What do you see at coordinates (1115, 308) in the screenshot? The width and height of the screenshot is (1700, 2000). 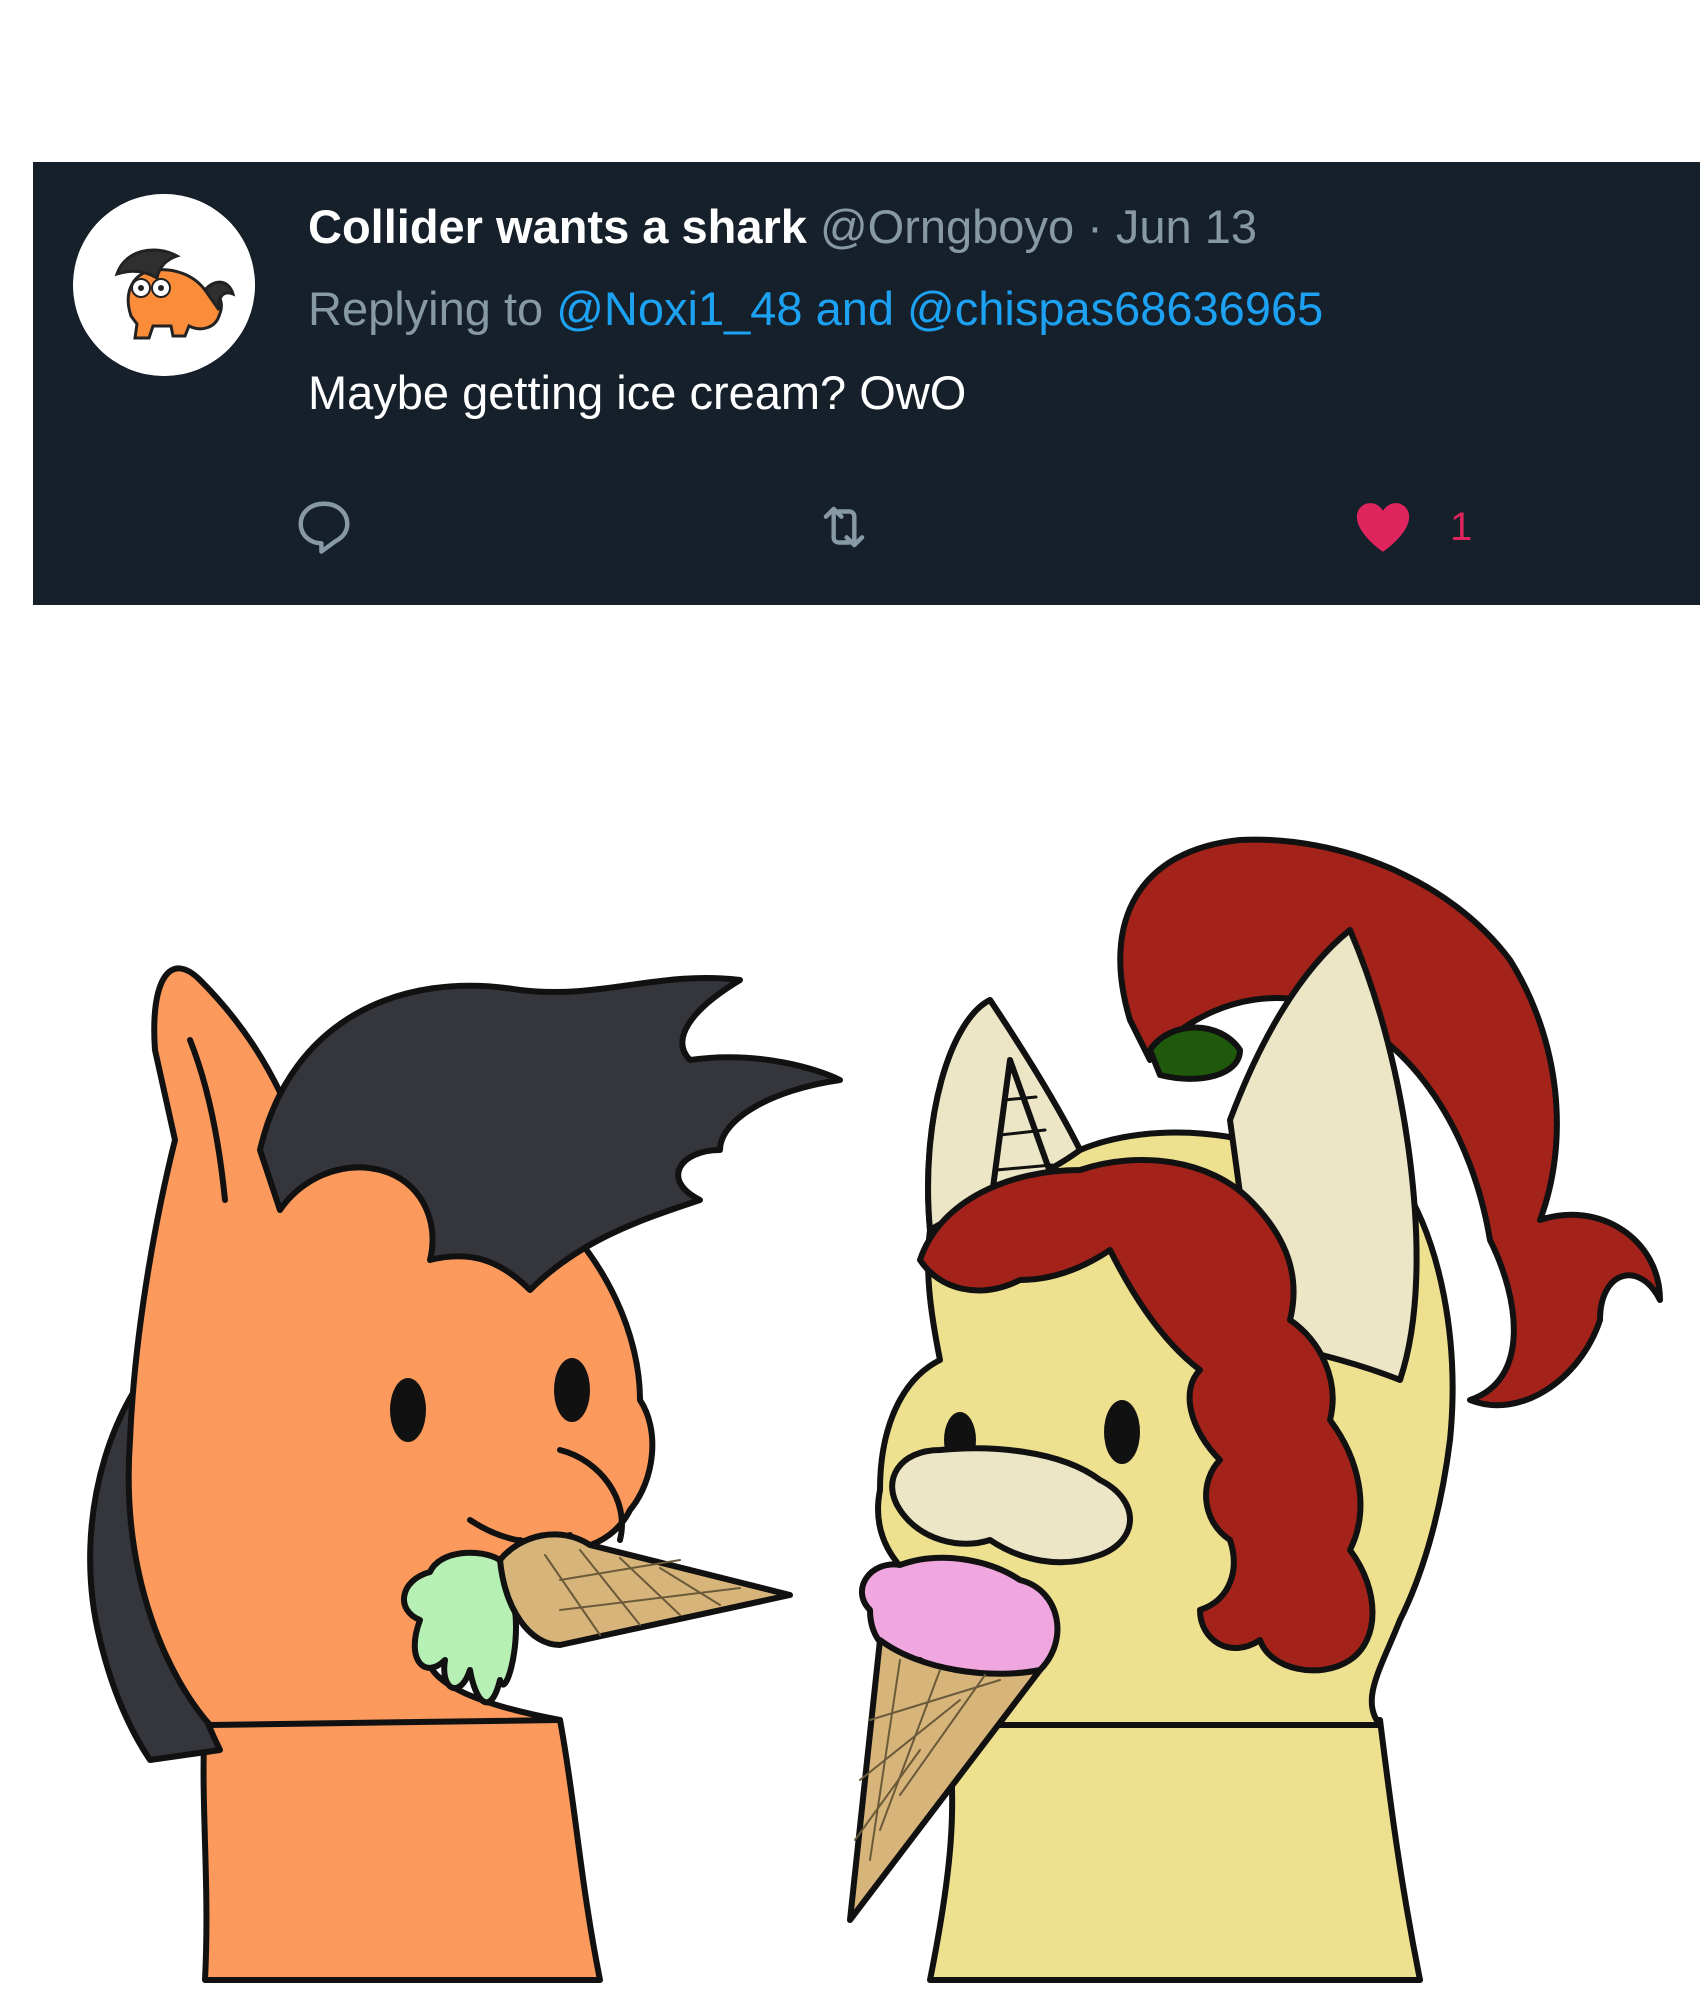 I see `reply-mention-chispas: @chispas68636965` at bounding box center [1115, 308].